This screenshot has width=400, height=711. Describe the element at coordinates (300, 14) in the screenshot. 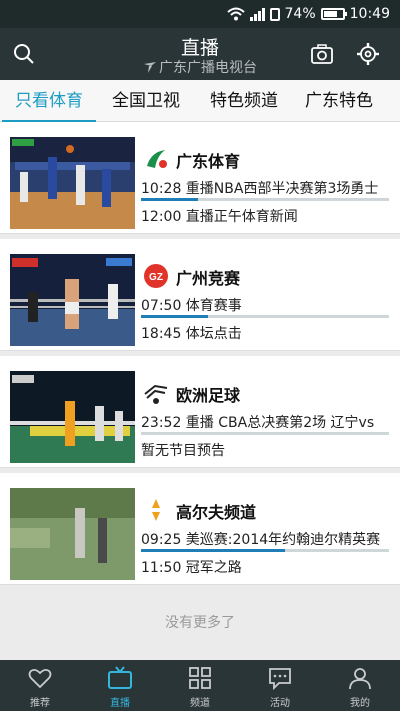

I see `battery-percent: 74%` at that location.